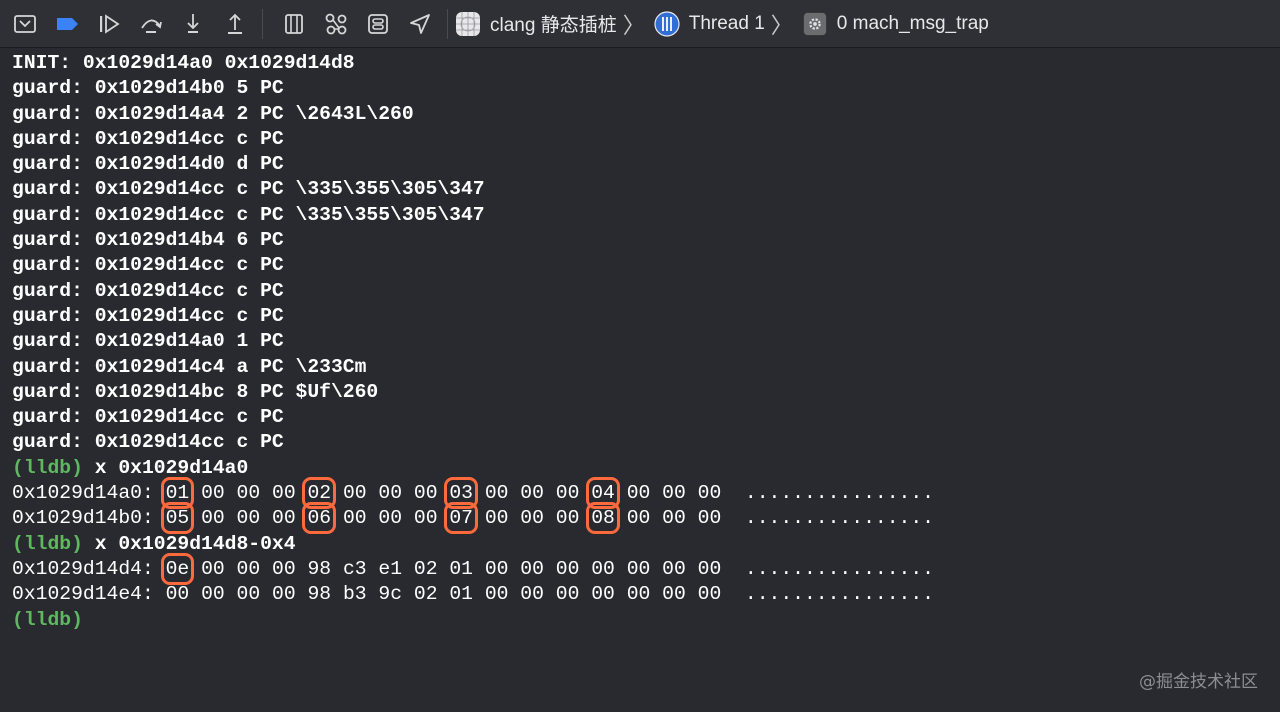  I want to click on console-line: guard: 0x1029d14c4 a PC \233Cm, so click(189, 366).